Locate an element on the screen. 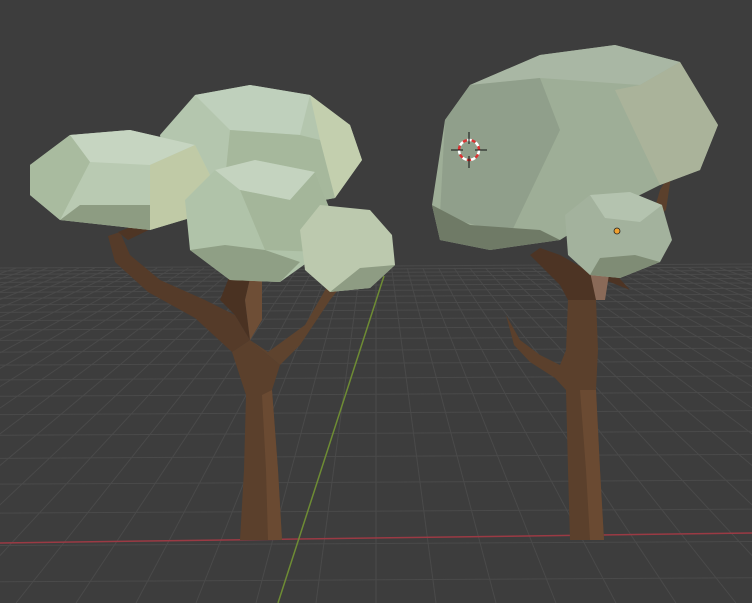  y-axis-line is located at coordinates (331, 439).